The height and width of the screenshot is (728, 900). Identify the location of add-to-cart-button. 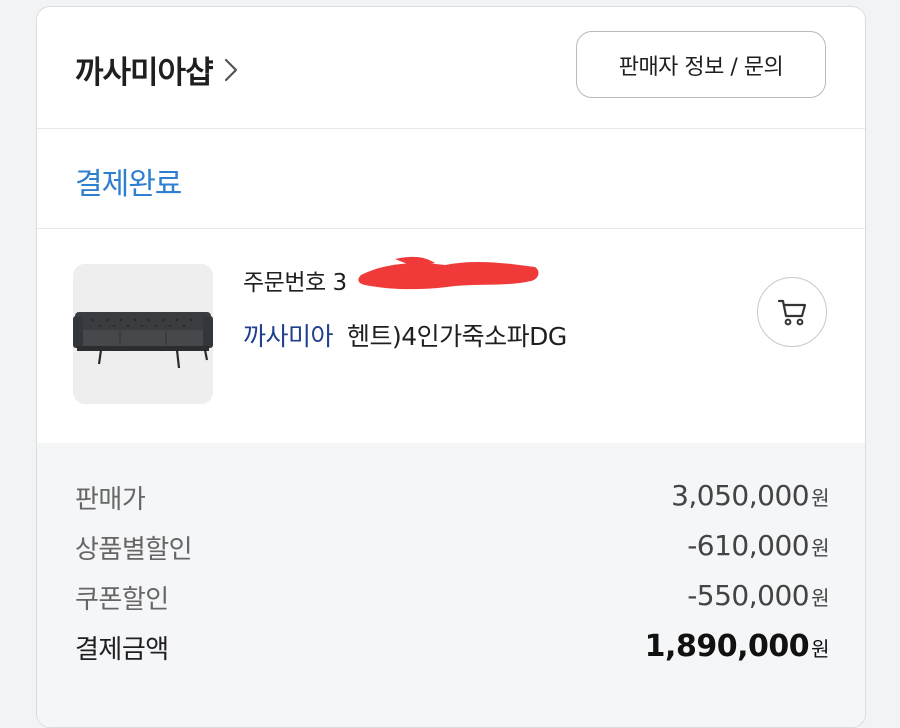
(792, 312).